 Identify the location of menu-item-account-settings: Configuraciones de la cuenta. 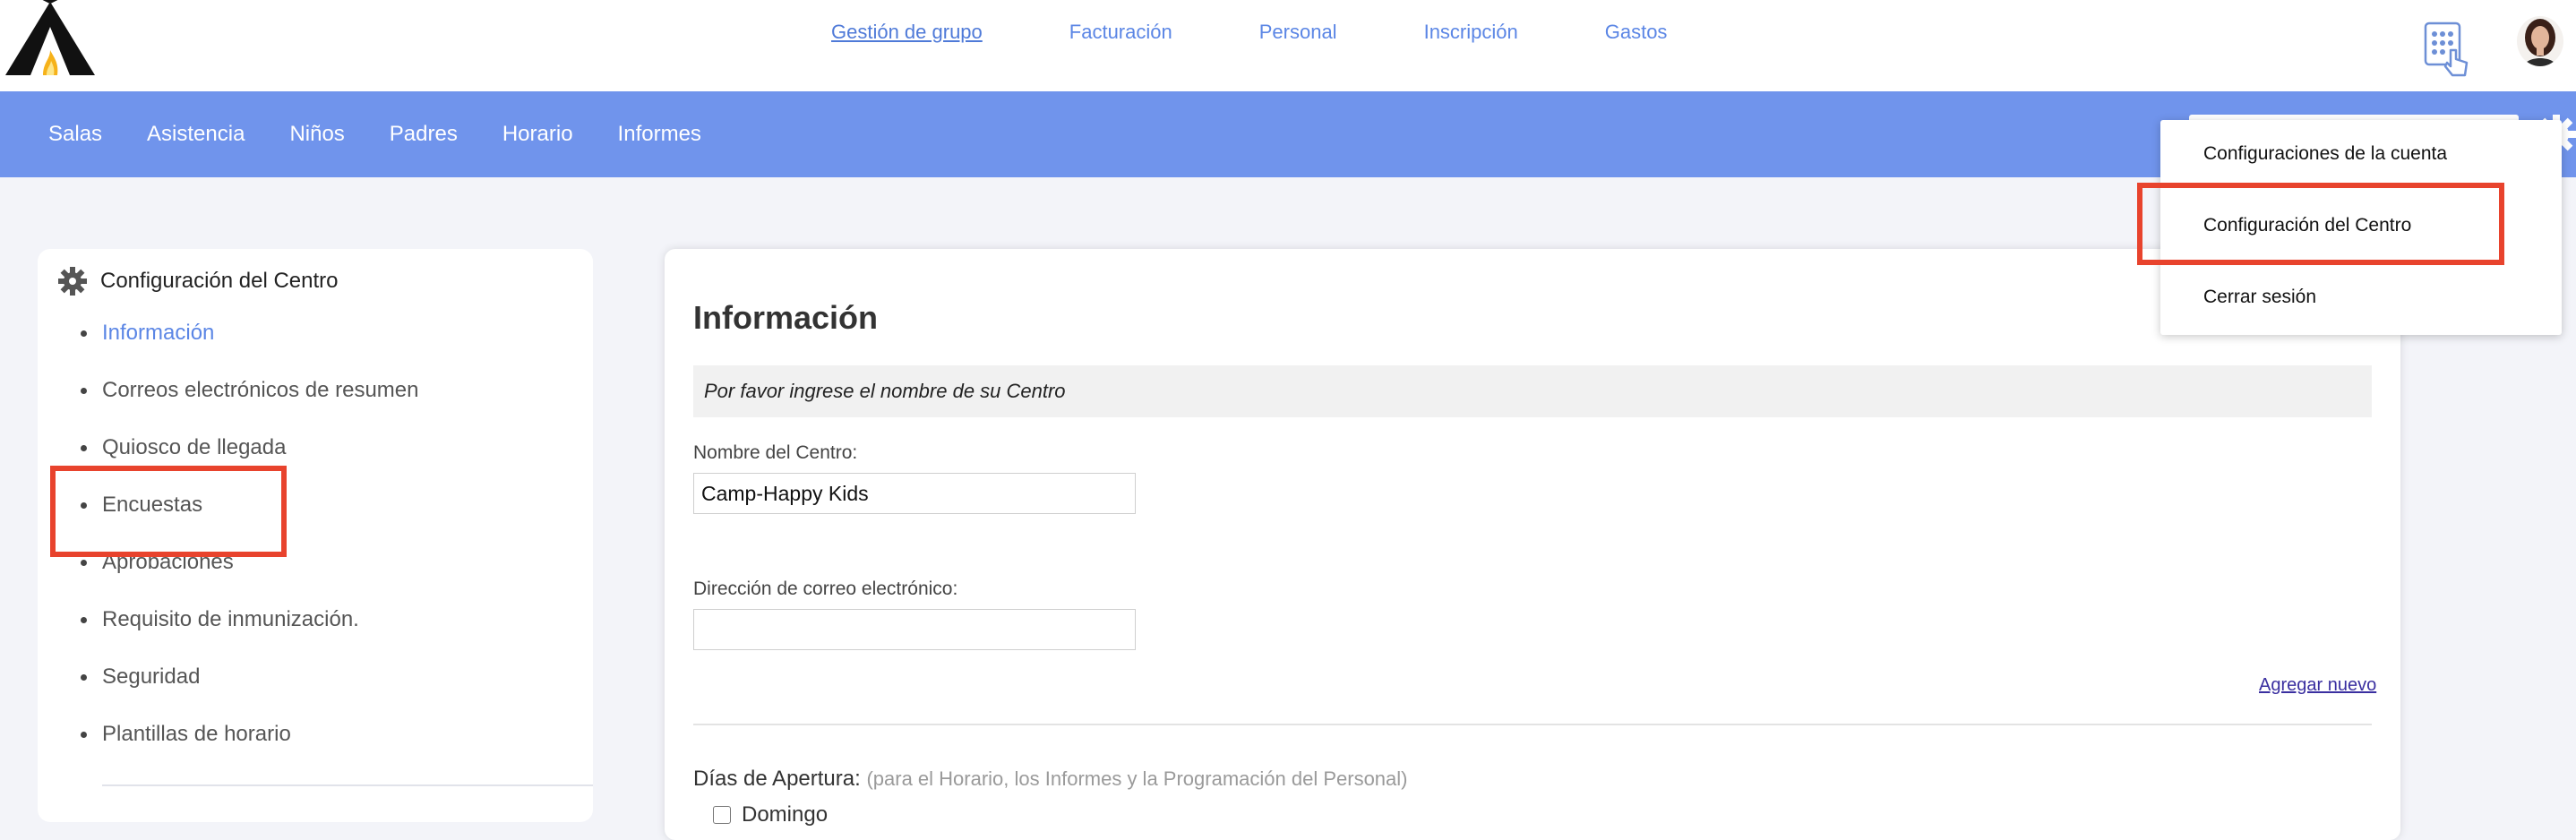
(2325, 154).